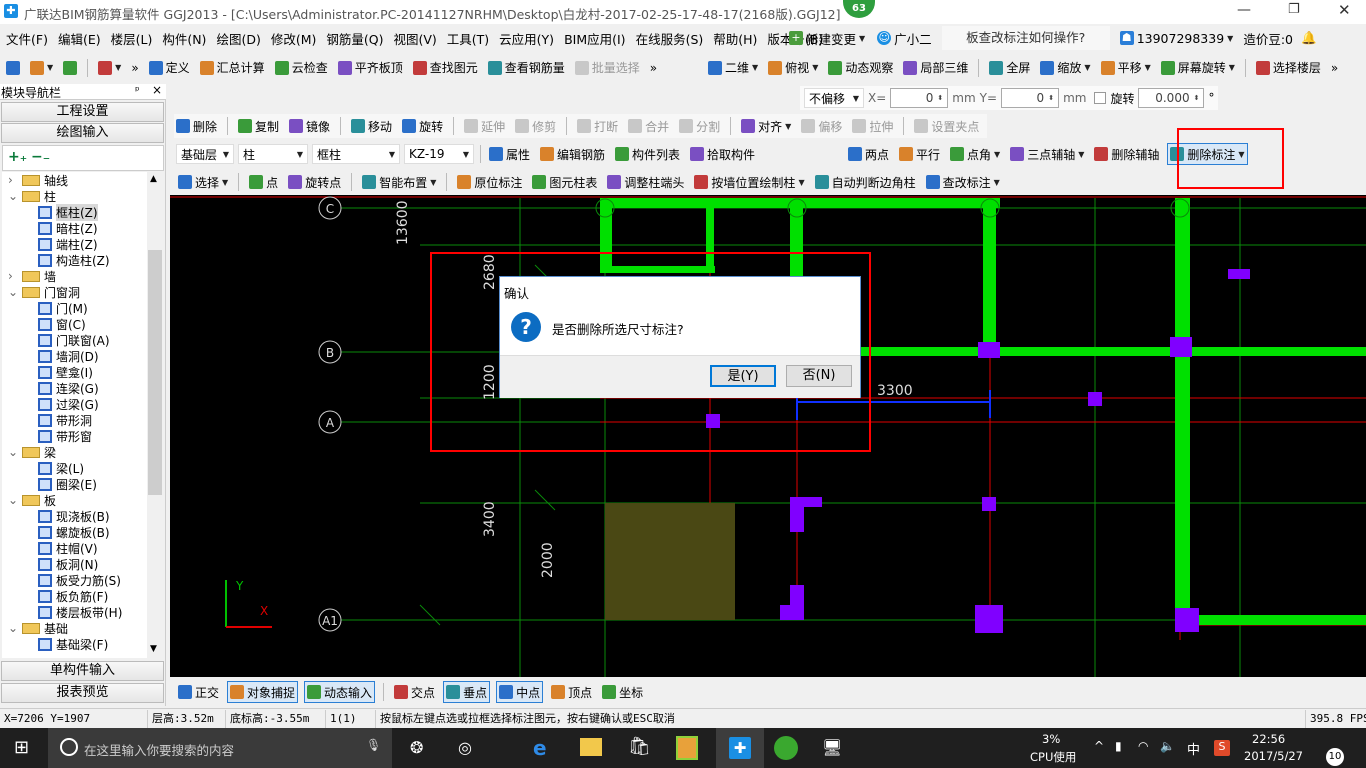 The height and width of the screenshot is (768, 1366). I want to click on component-list-button: 构件列表, so click(647, 154).